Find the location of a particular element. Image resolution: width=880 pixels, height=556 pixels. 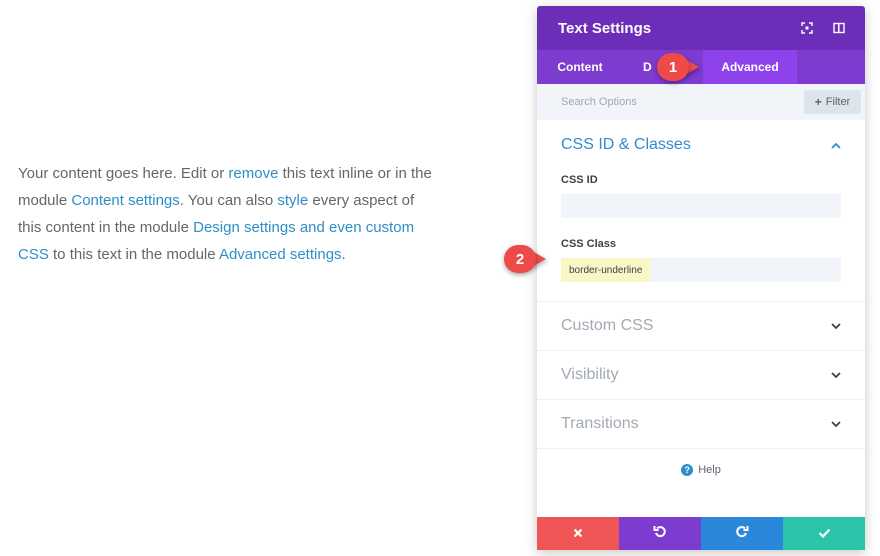

callout-number-2: 2 is located at coordinates (520, 259).